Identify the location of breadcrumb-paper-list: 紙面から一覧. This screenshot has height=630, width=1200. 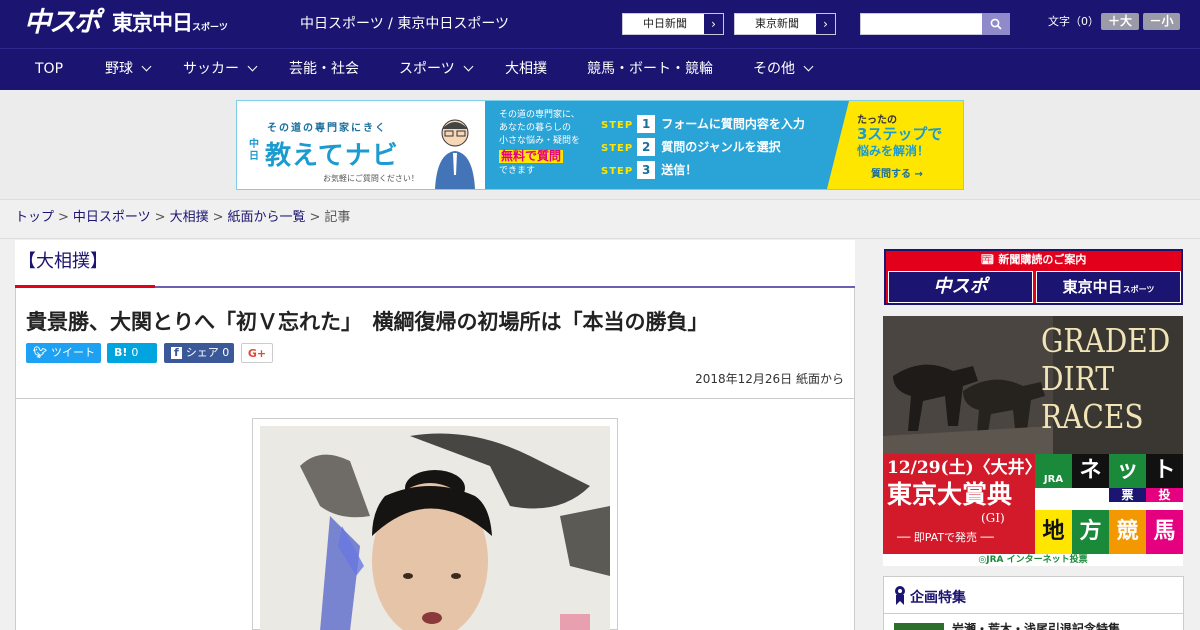
(267, 217).